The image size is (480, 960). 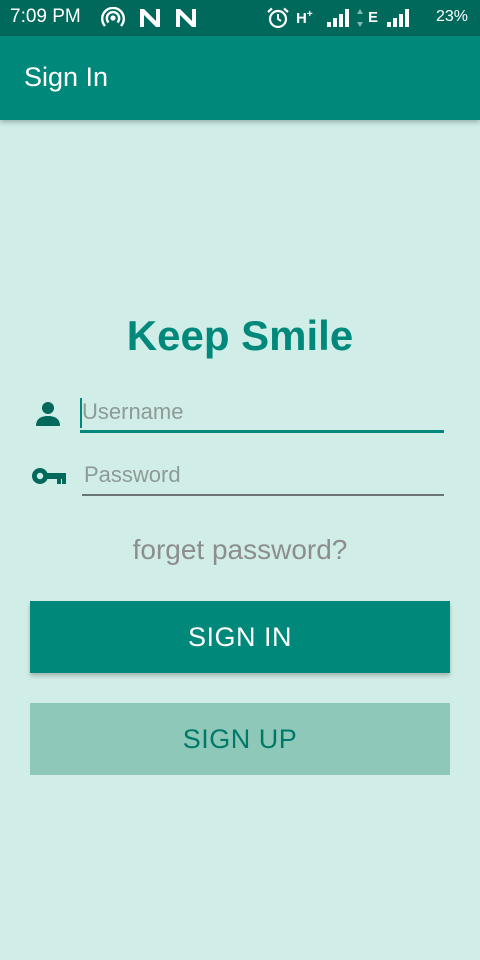 What do you see at coordinates (263, 476) in the screenshot?
I see `password-input` at bounding box center [263, 476].